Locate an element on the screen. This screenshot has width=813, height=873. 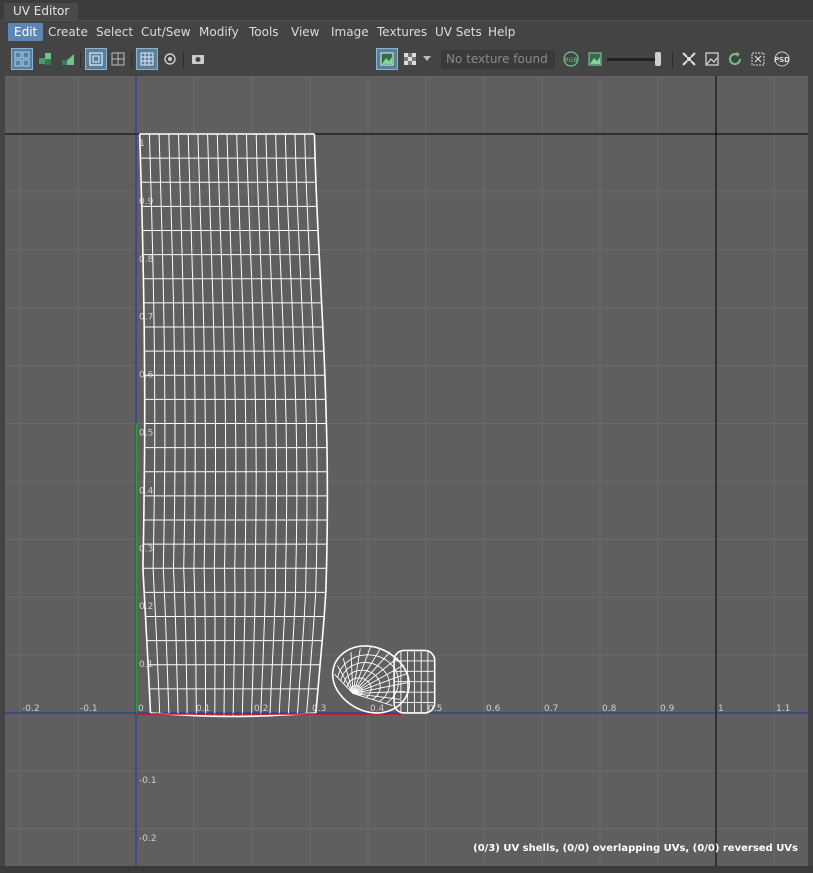
menu-textures: Textures is located at coordinates (402, 32).